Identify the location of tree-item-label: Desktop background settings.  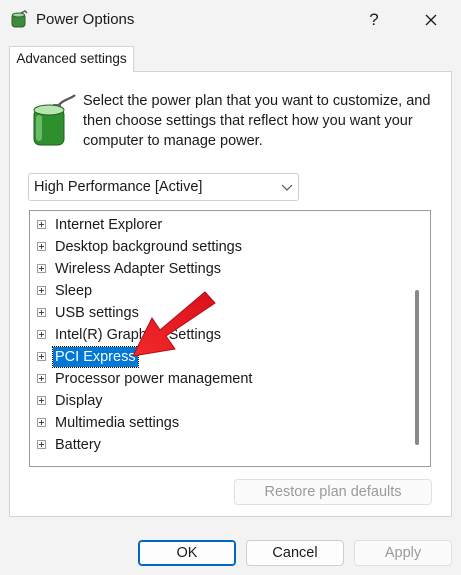
(148, 246).